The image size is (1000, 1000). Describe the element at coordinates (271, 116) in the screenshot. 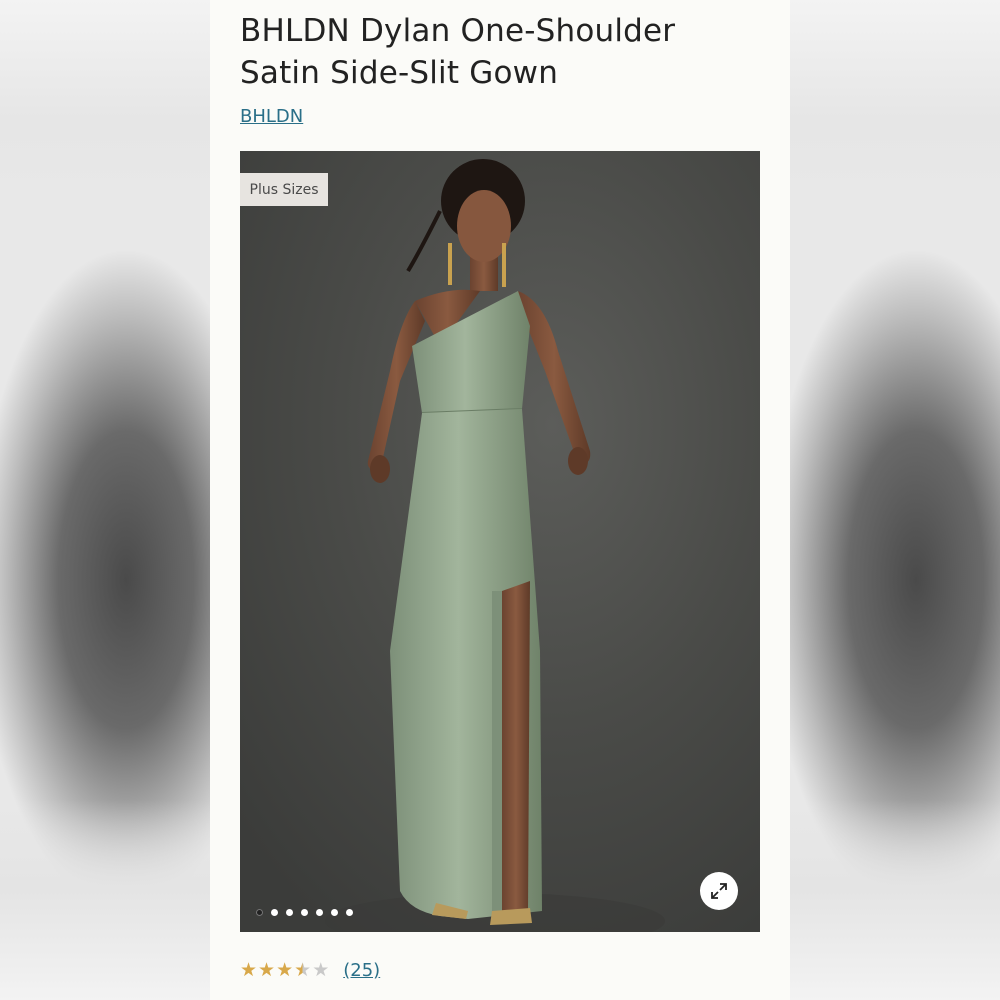

I see `brand-link: BHLDN` at that location.